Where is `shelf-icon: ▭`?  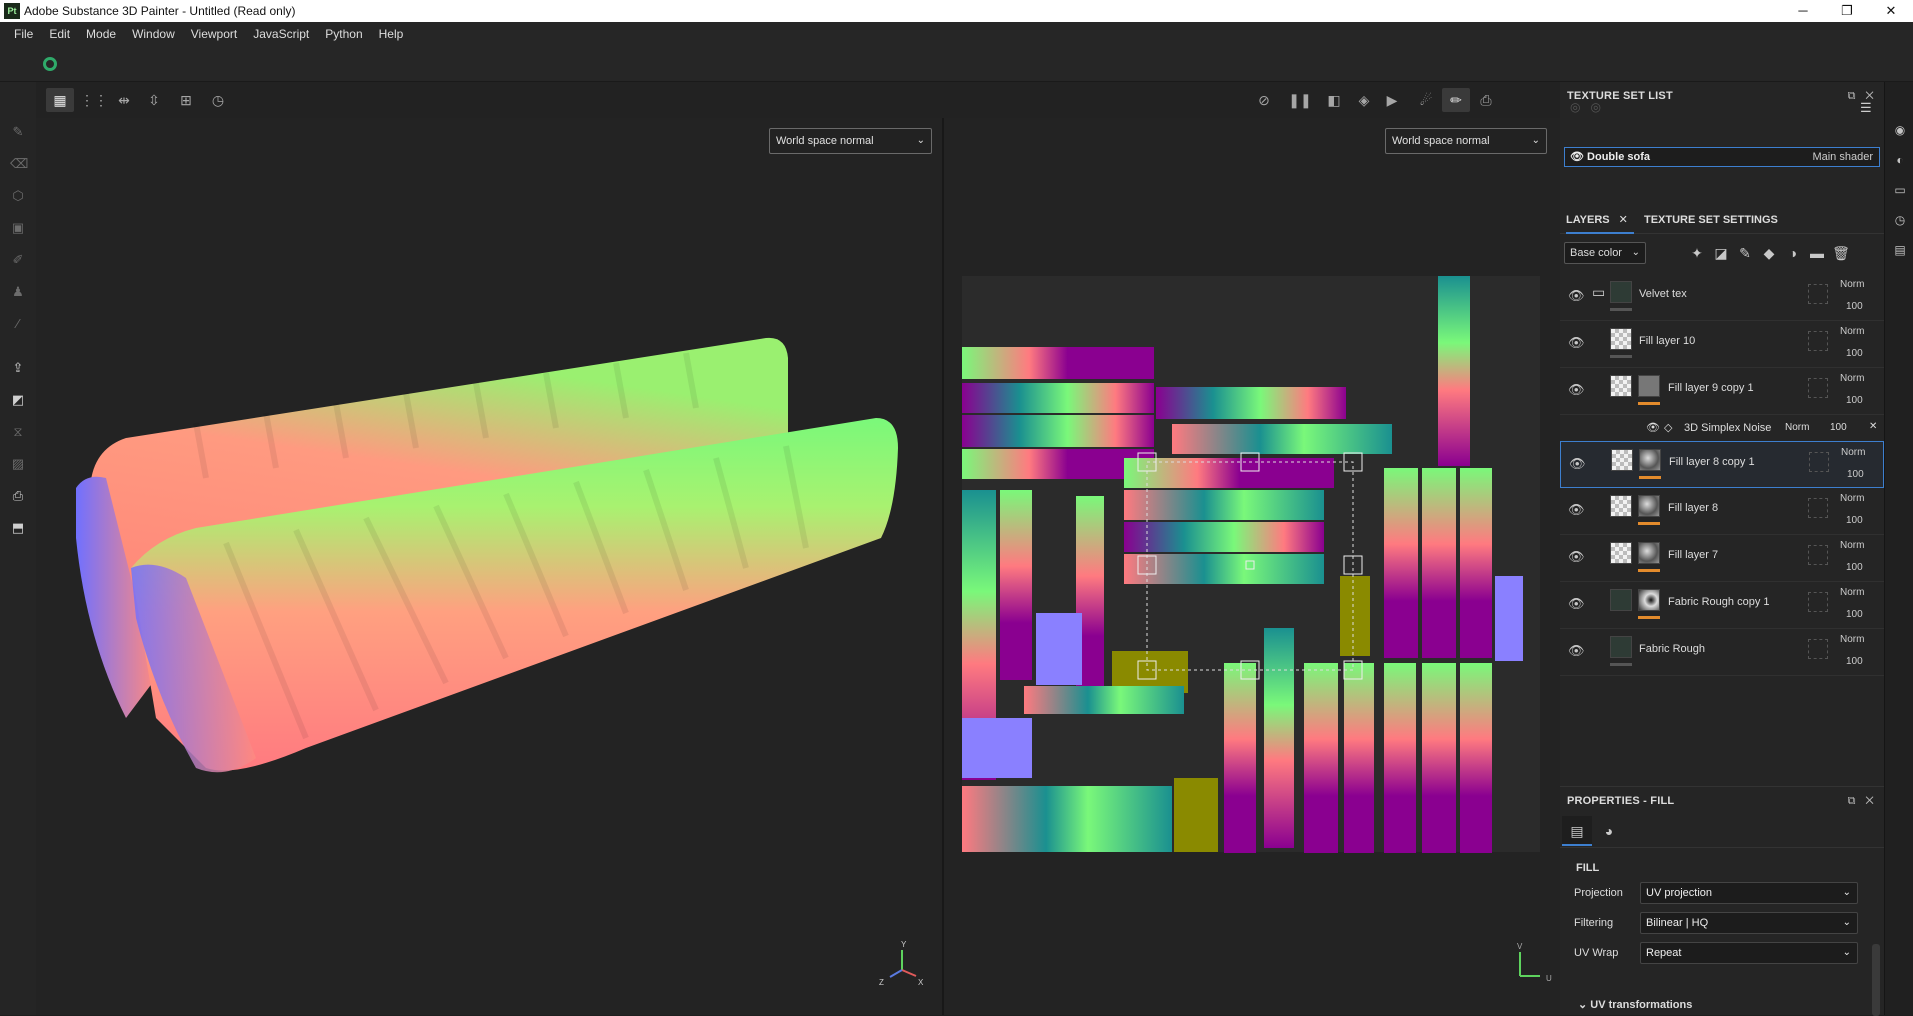 shelf-icon: ▭ is located at coordinates (1900, 190).